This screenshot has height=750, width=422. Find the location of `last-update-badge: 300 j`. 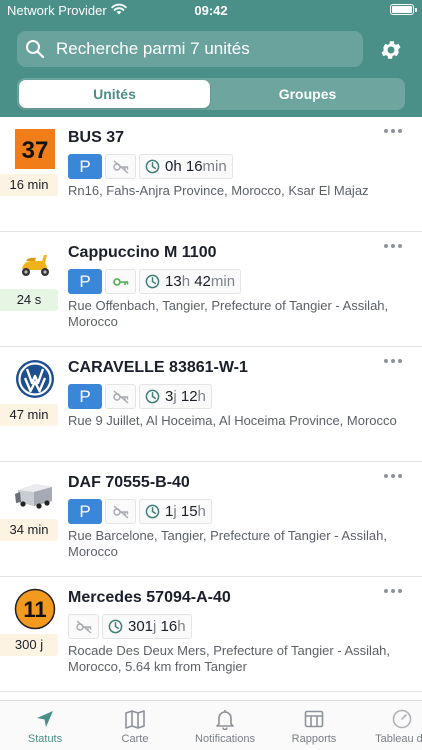

last-update-badge: 300 j is located at coordinates (29, 645).